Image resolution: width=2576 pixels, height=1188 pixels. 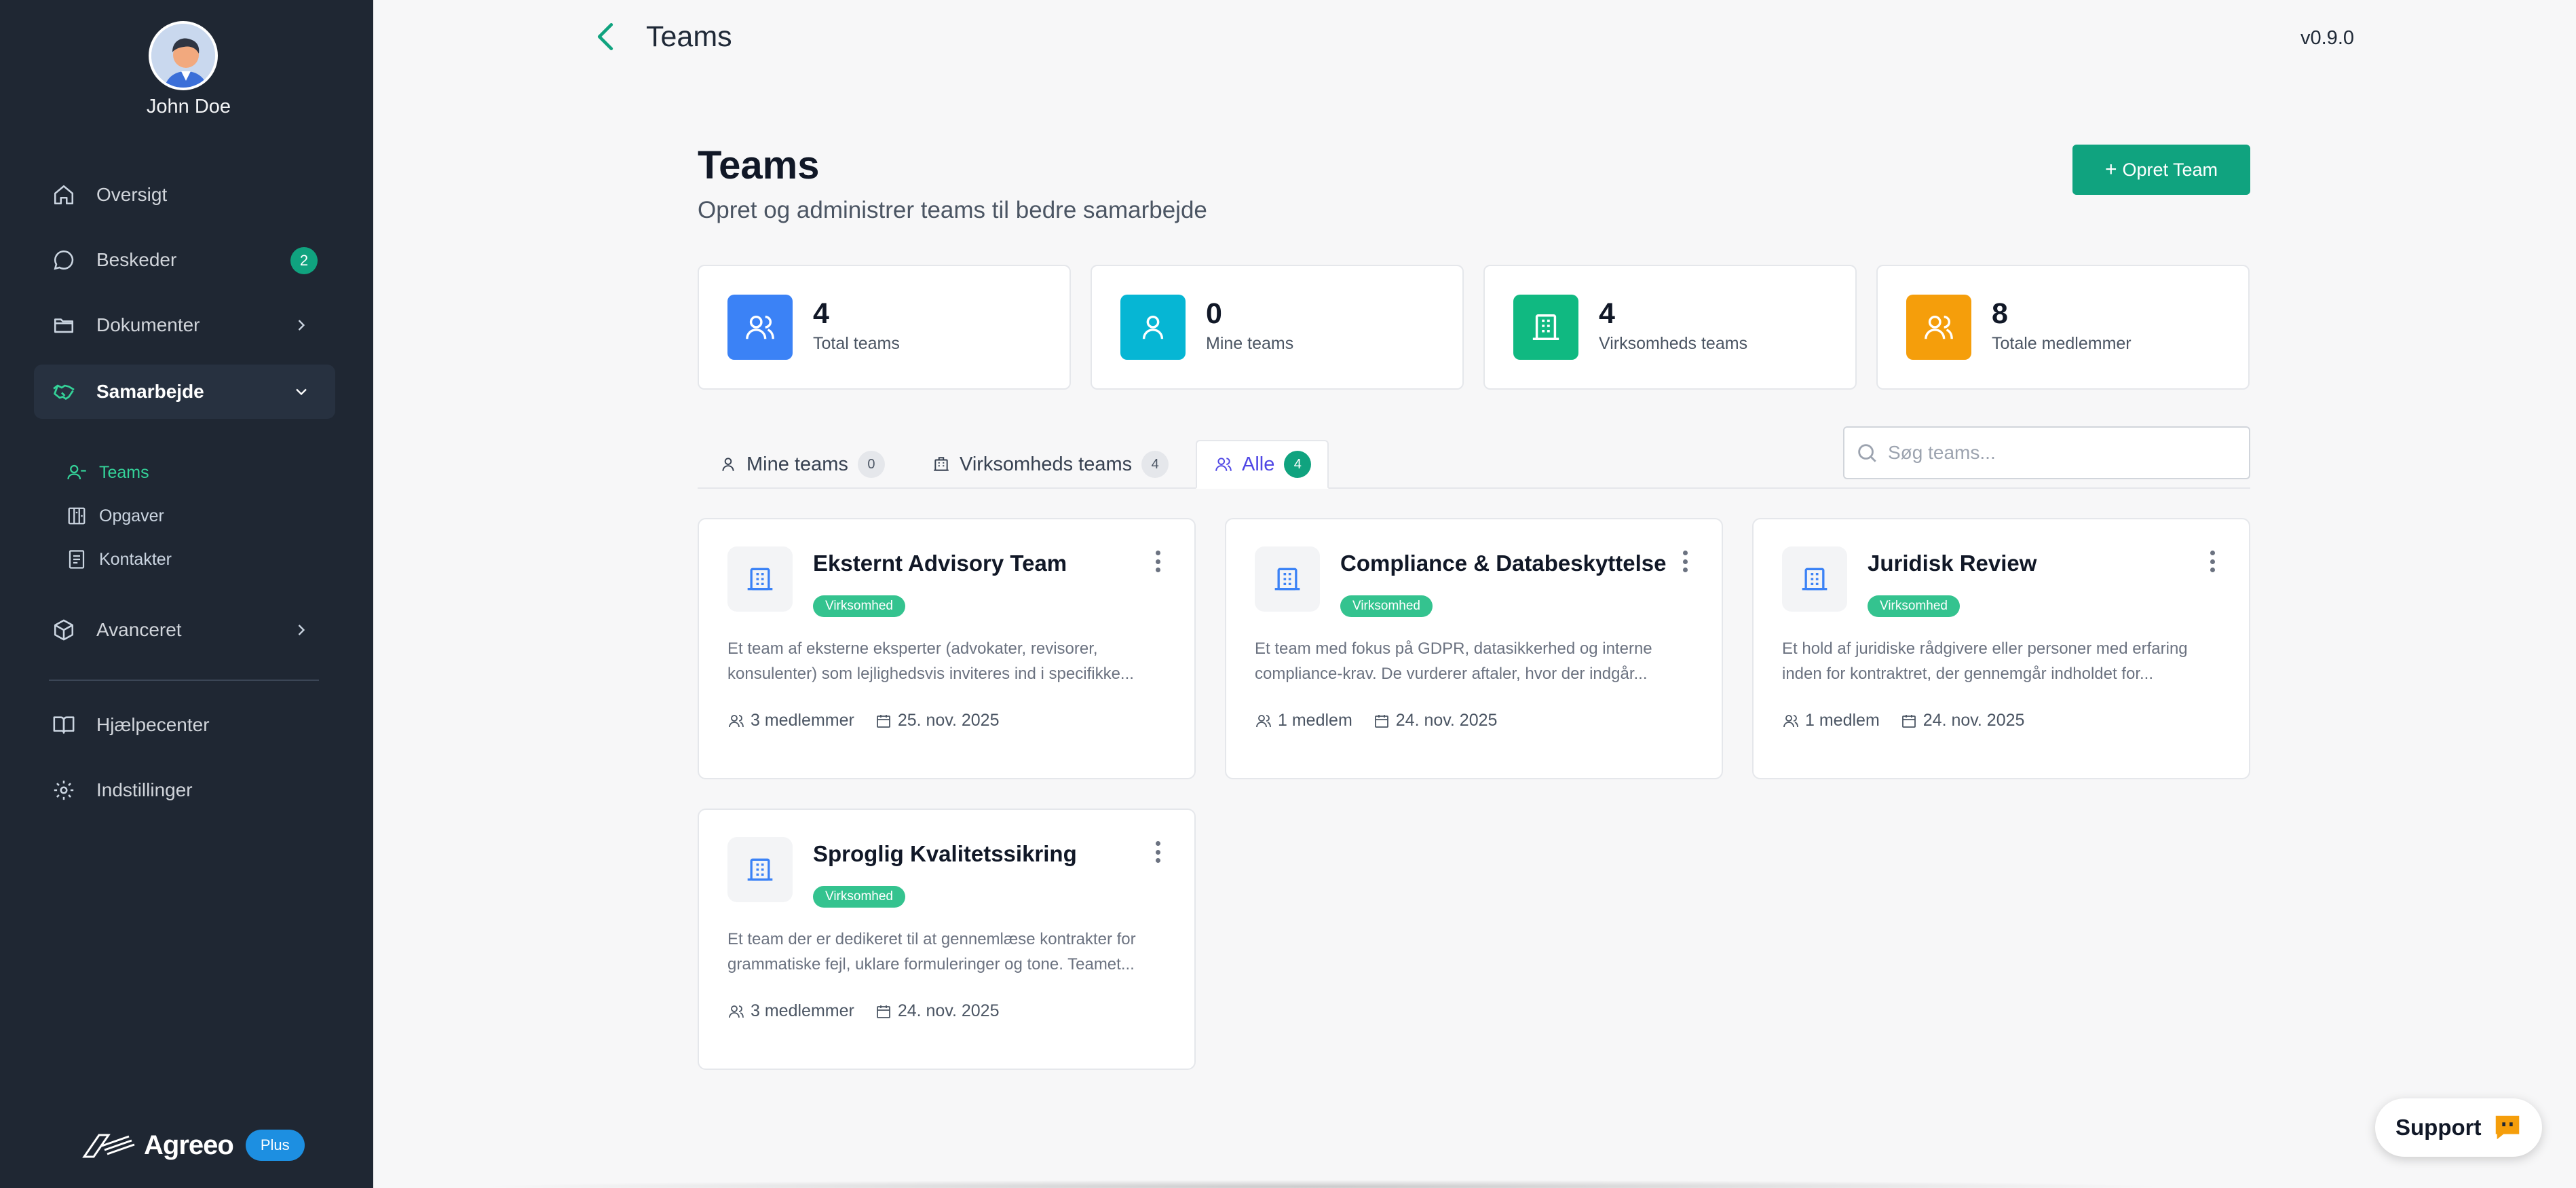 I want to click on sidebar-item-label: Oversigt, so click(x=132, y=194).